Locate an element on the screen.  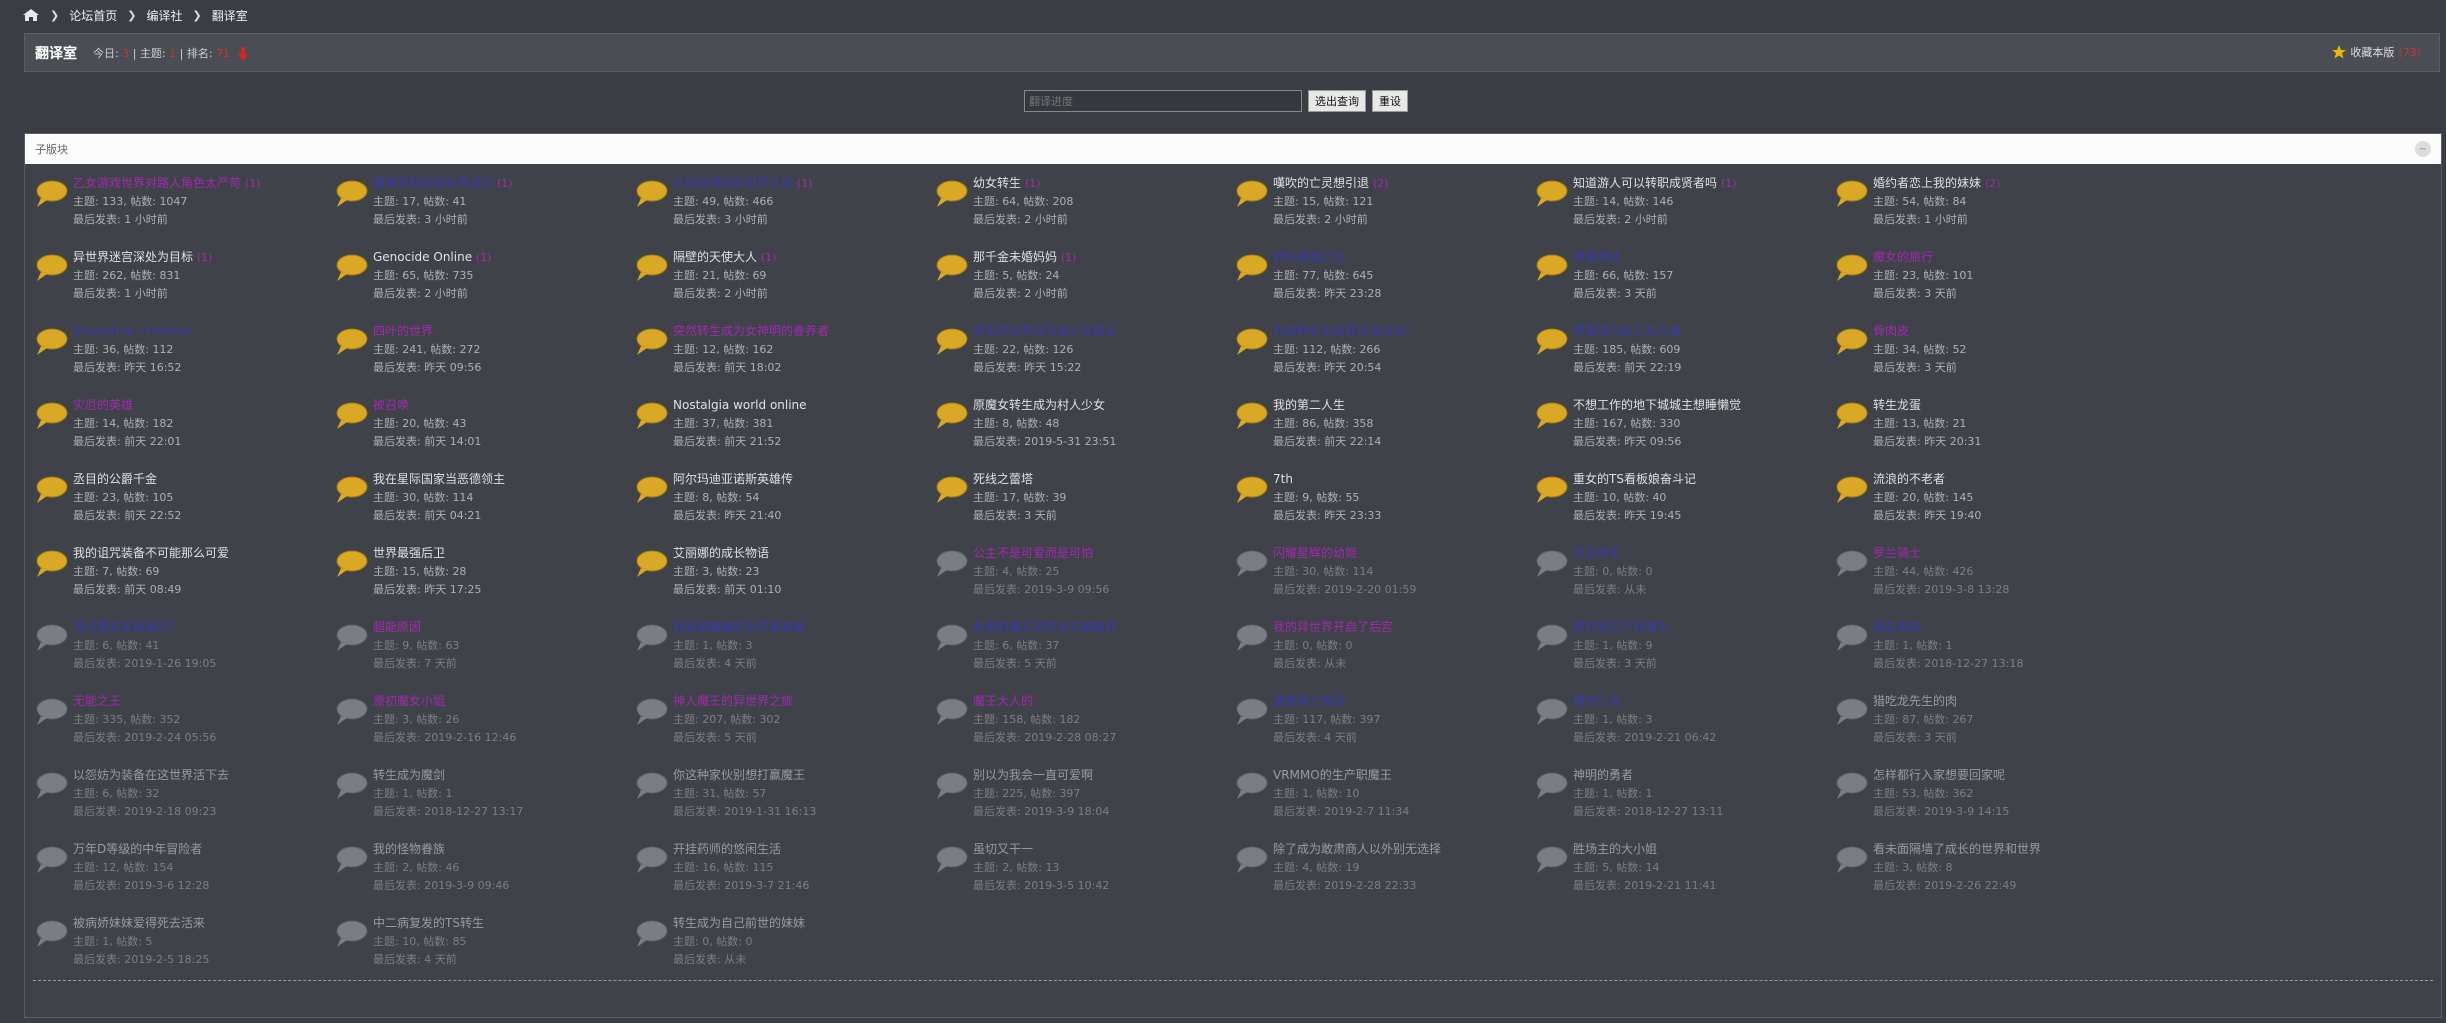
last-post-time: 3 天前 is located at coordinates (1940, 367).